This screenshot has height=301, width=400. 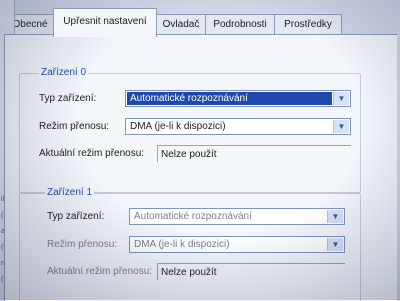 What do you see at coordinates (76, 216) in the screenshot?
I see `device-1-type-label: Typ zařízení:` at bounding box center [76, 216].